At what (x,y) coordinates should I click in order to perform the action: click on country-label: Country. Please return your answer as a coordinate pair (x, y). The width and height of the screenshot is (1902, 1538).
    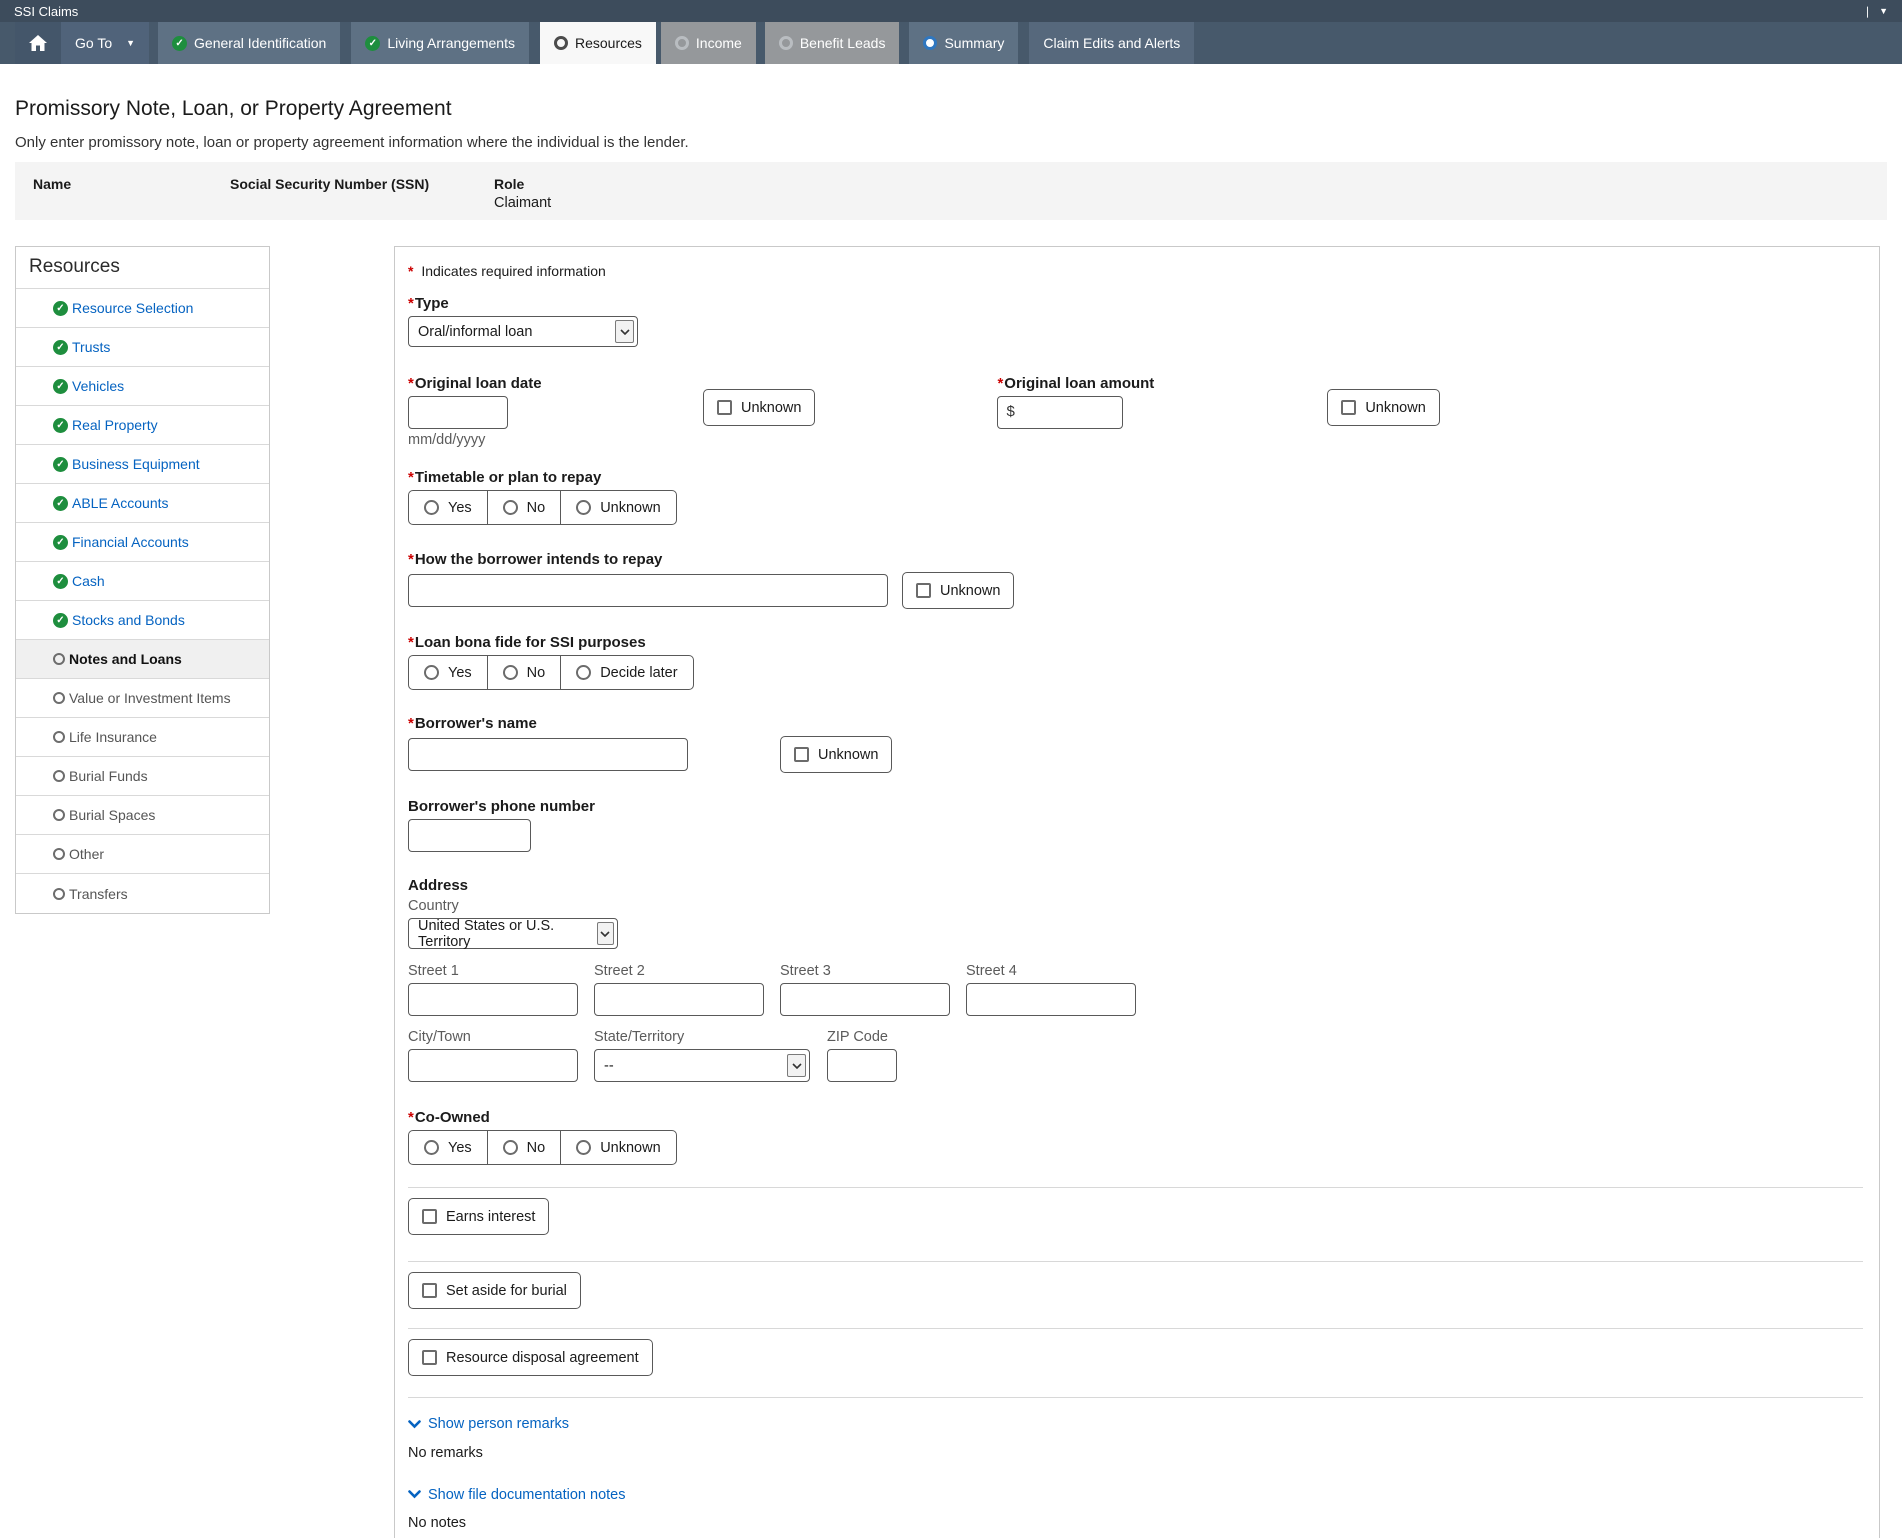
    Looking at the image, I should click on (433, 906).